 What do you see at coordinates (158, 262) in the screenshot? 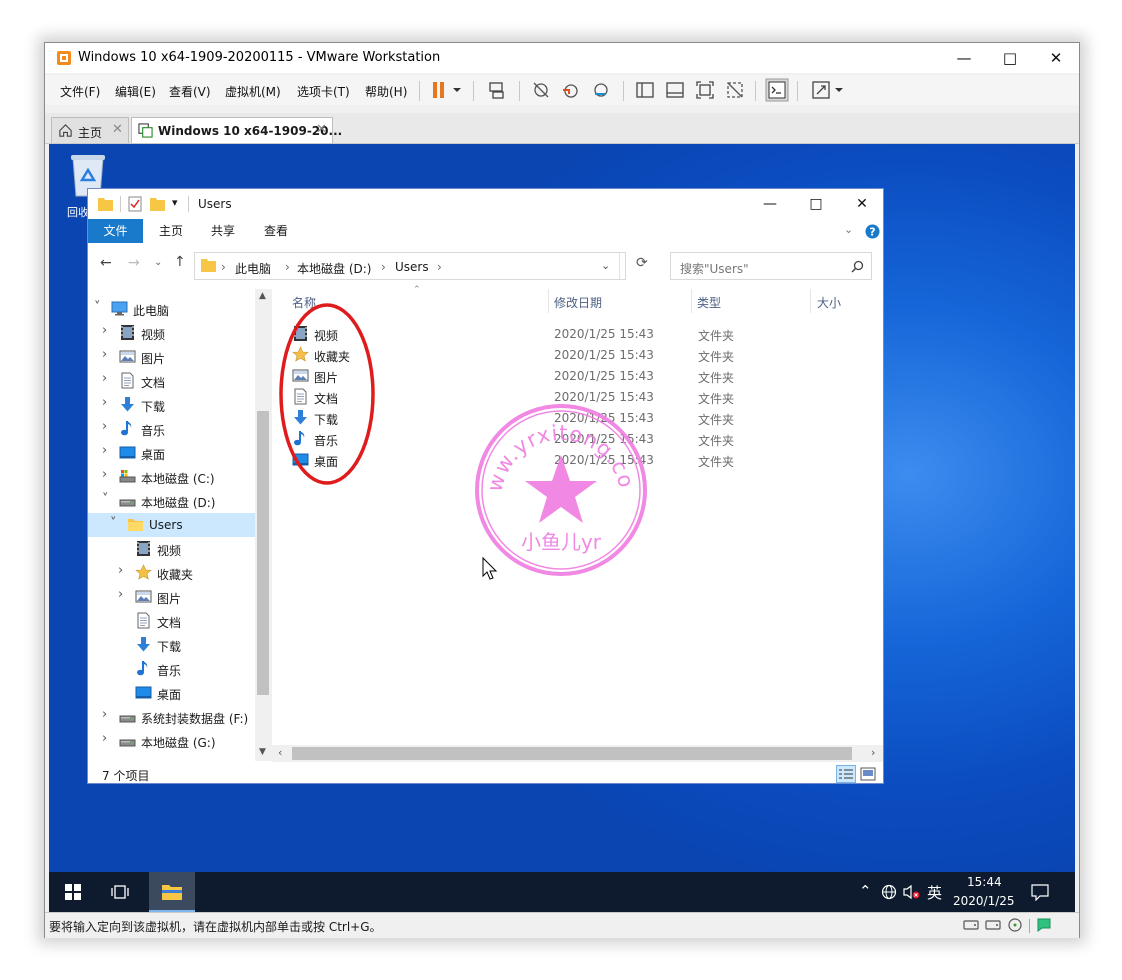
I see `recent-locations-icon: ⌄` at bounding box center [158, 262].